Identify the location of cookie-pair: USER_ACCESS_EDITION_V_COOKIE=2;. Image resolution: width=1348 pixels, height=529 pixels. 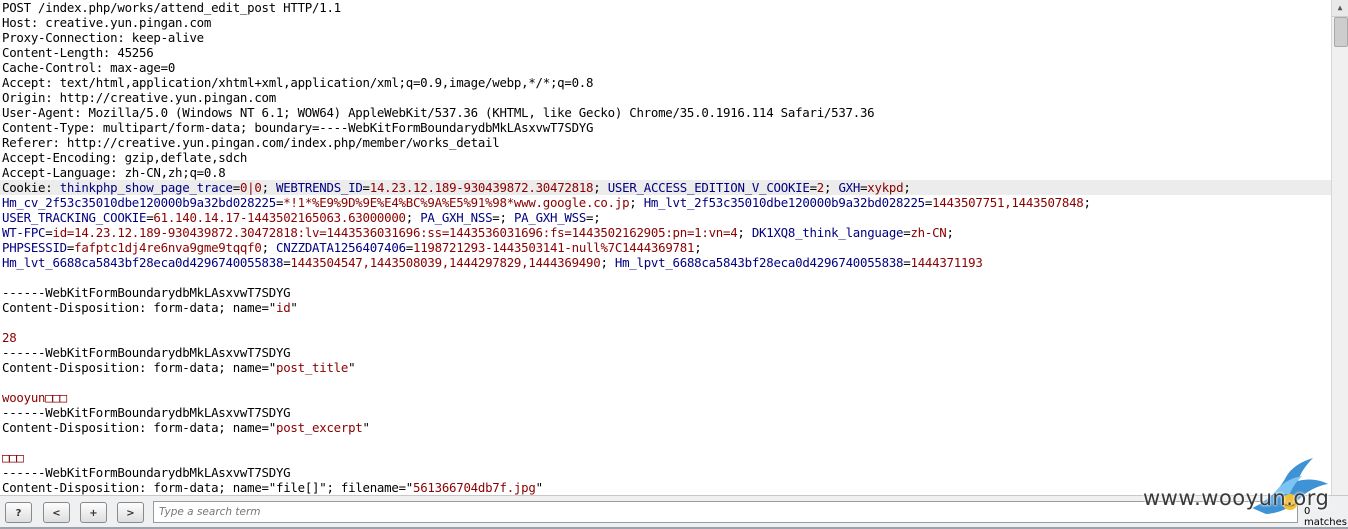
(723, 187).